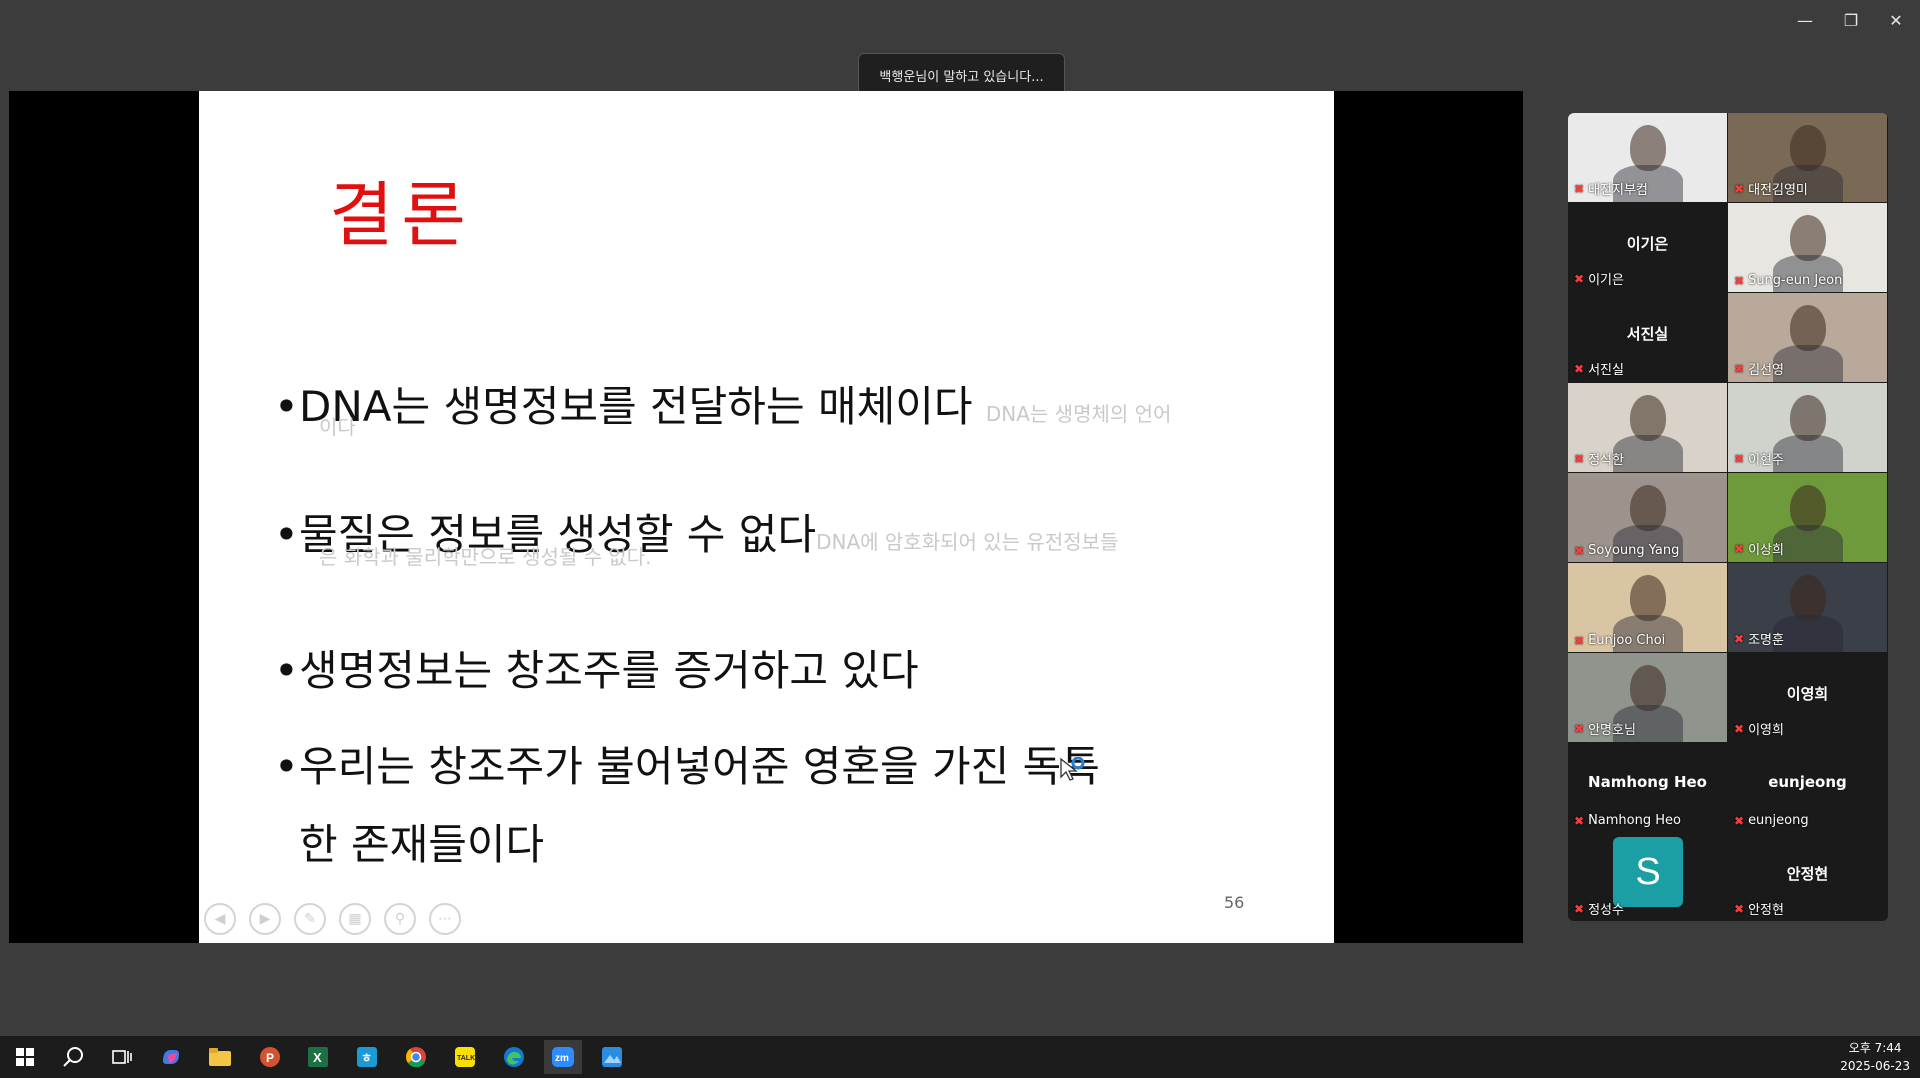 Image resolution: width=1920 pixels, height=1078 pixels. Describe the element at coordinates (74, 1057) in the screenshot. I see `search-icon` at that location.